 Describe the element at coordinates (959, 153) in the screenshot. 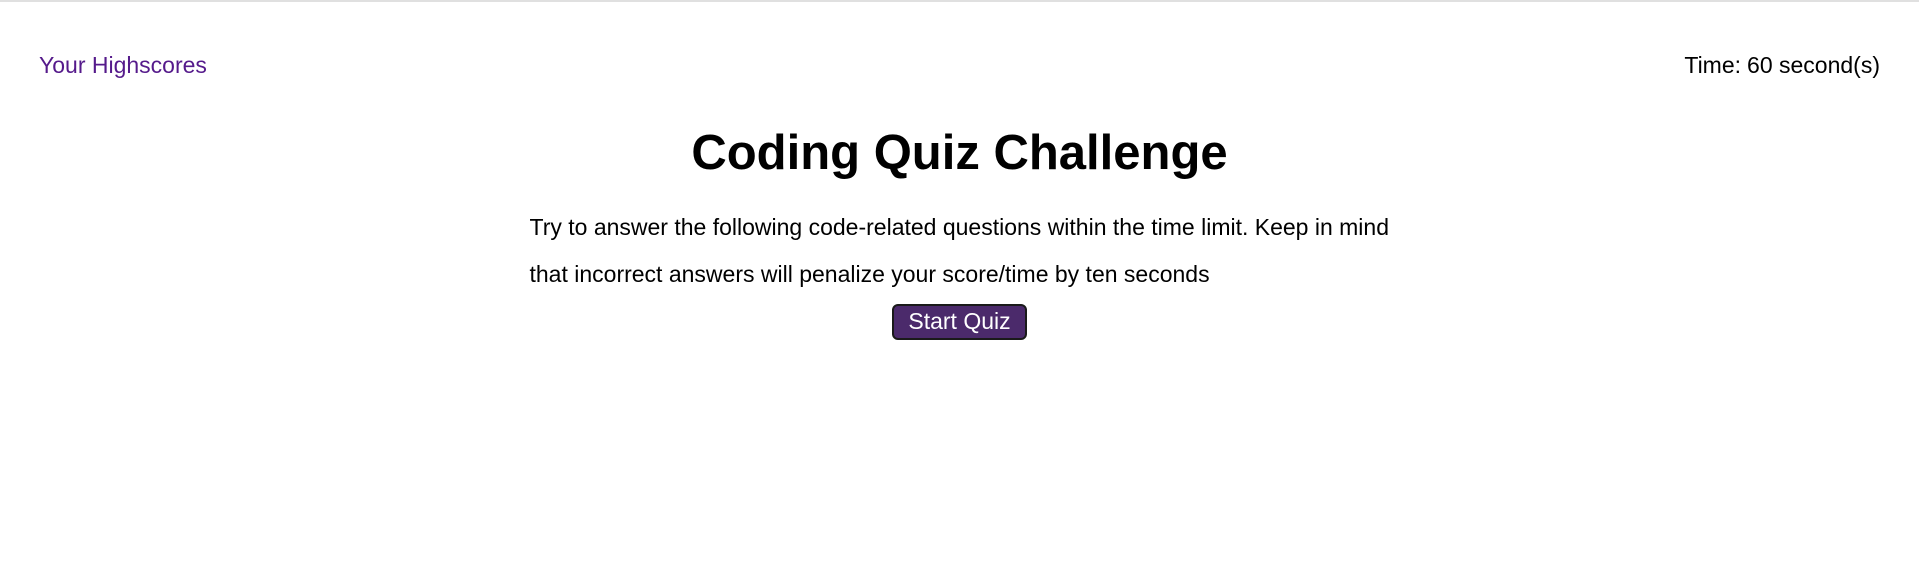

I see `page-title: Coding Quiz Challenge` at that location.